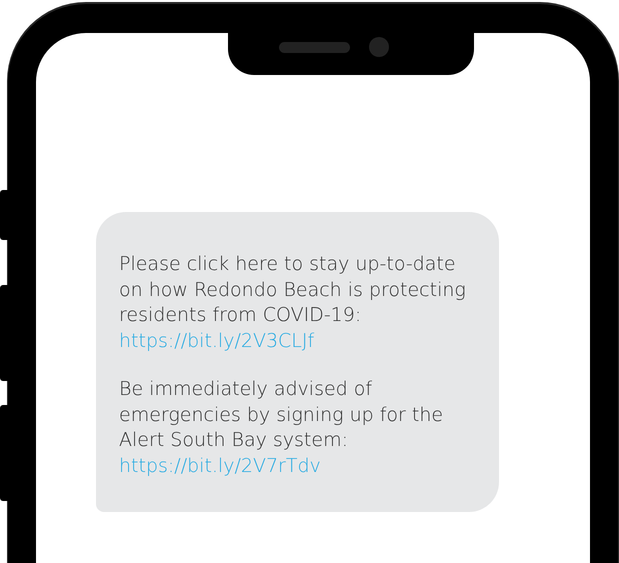 This screenshot has height=563, width=619. I want to click on message-link: https://bit.ly/2V3CLJf, so click(216, 341).